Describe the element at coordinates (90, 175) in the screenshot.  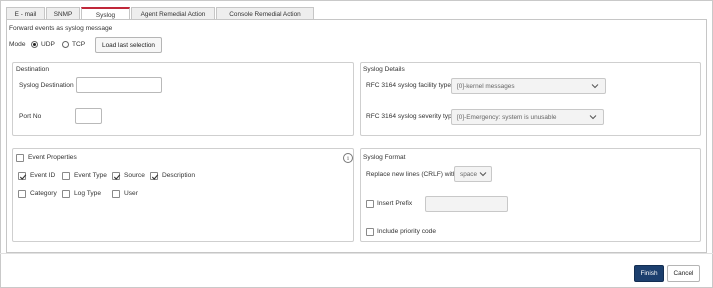
I see `event-type-label: Event Type` at that location.